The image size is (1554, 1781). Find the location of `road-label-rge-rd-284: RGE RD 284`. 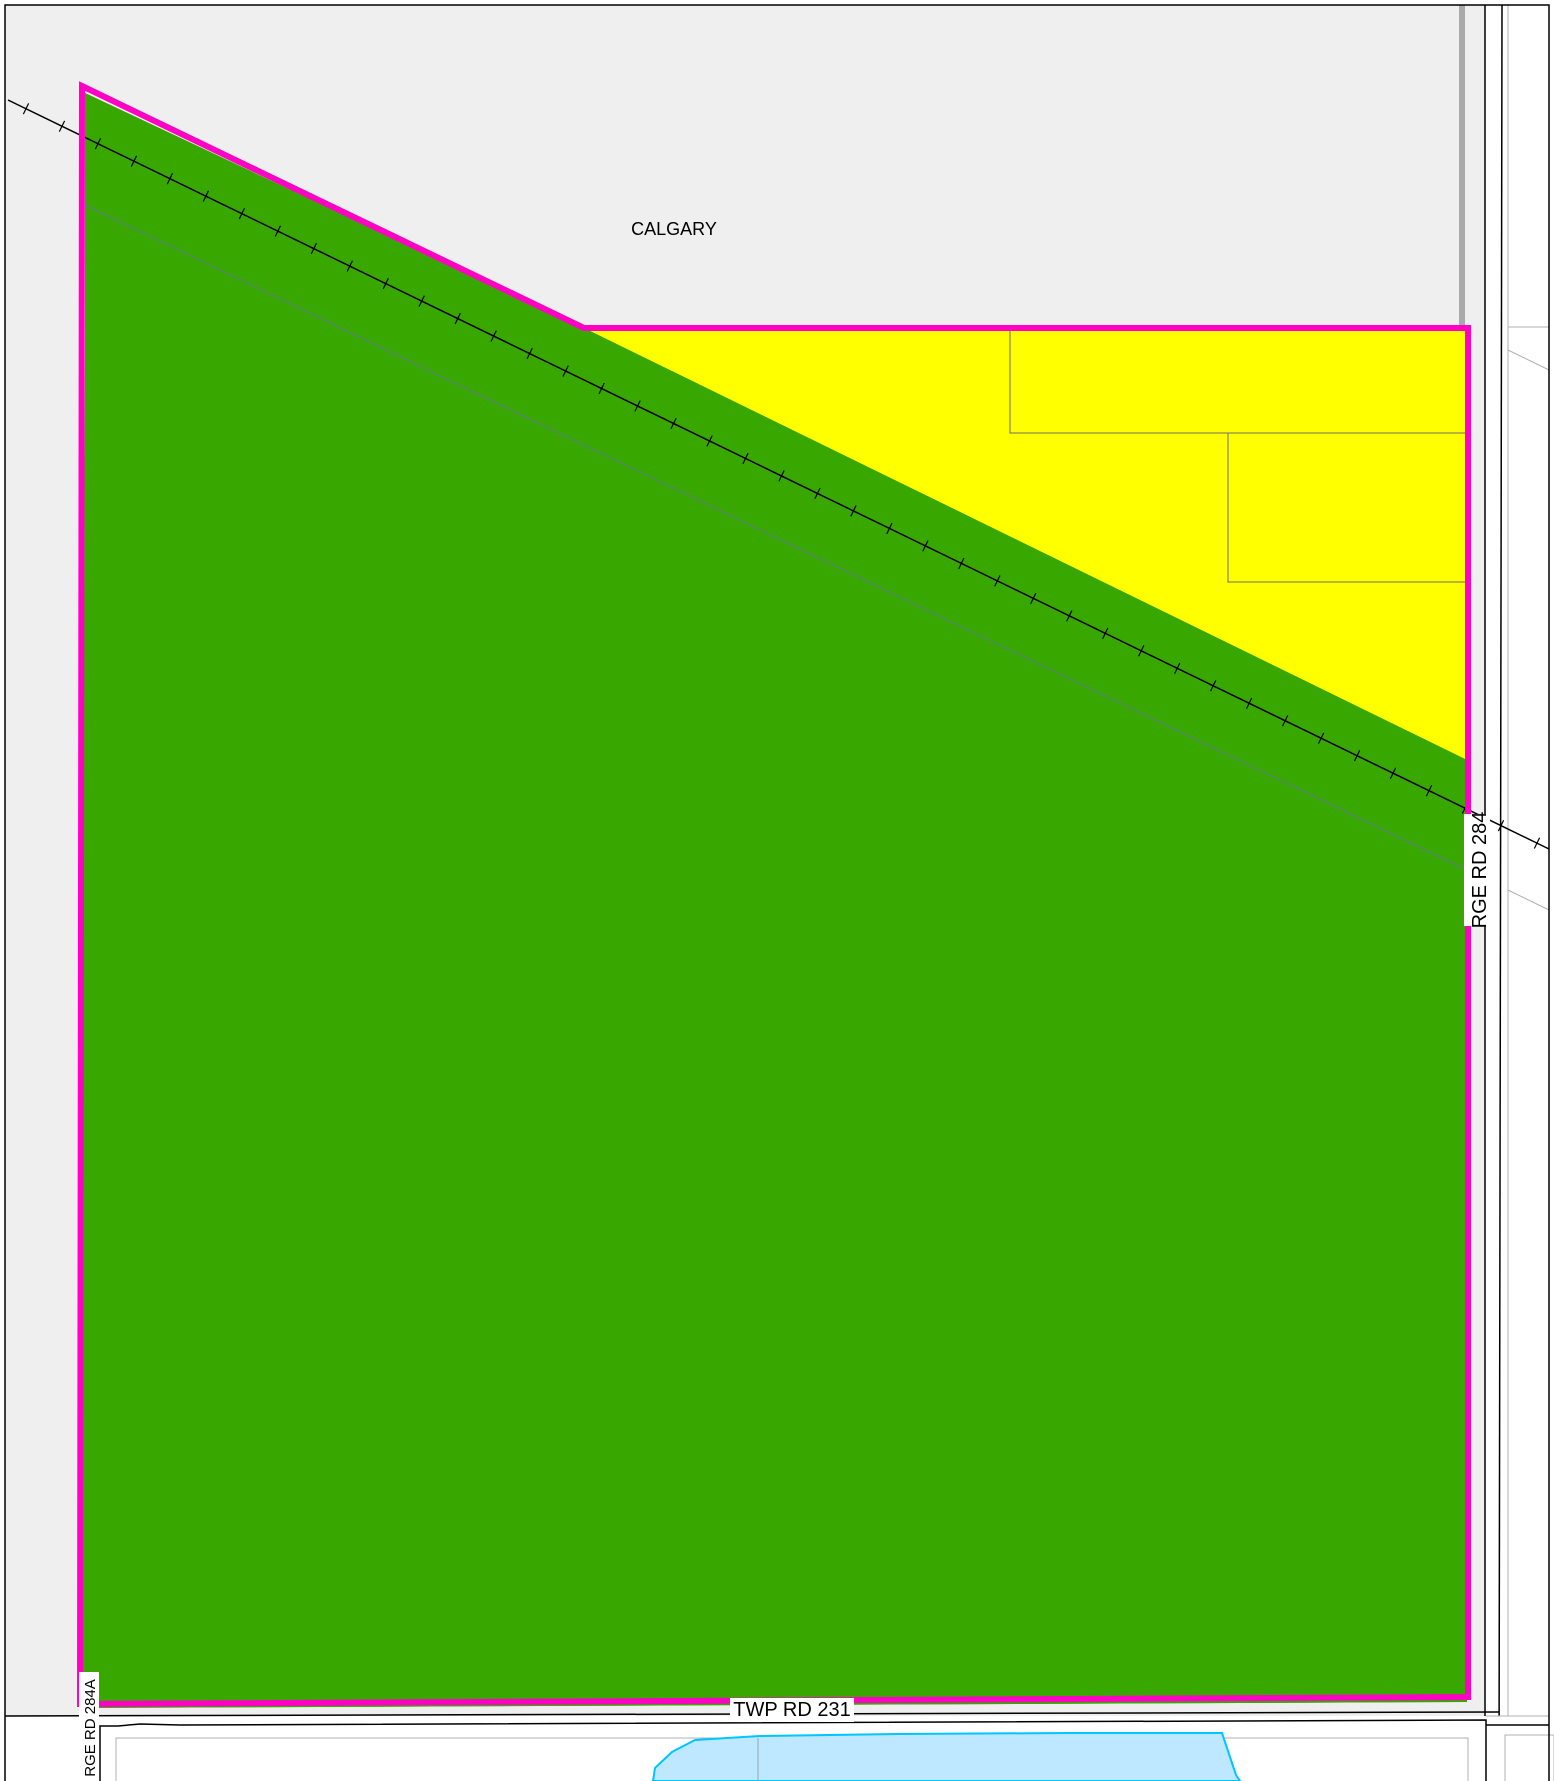

road-label-rge-rd-284: RGE RD 284 is located at coordinates (1477, 870).